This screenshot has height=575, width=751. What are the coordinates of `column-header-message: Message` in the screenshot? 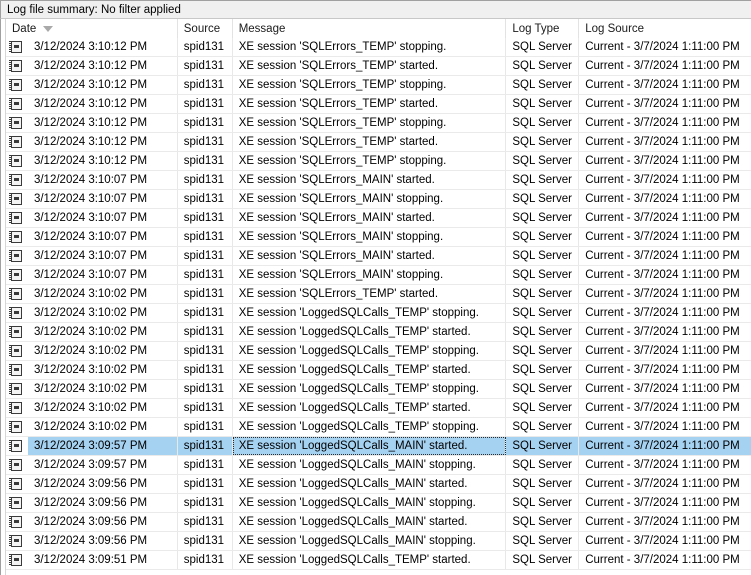 It's located at (369, 28).